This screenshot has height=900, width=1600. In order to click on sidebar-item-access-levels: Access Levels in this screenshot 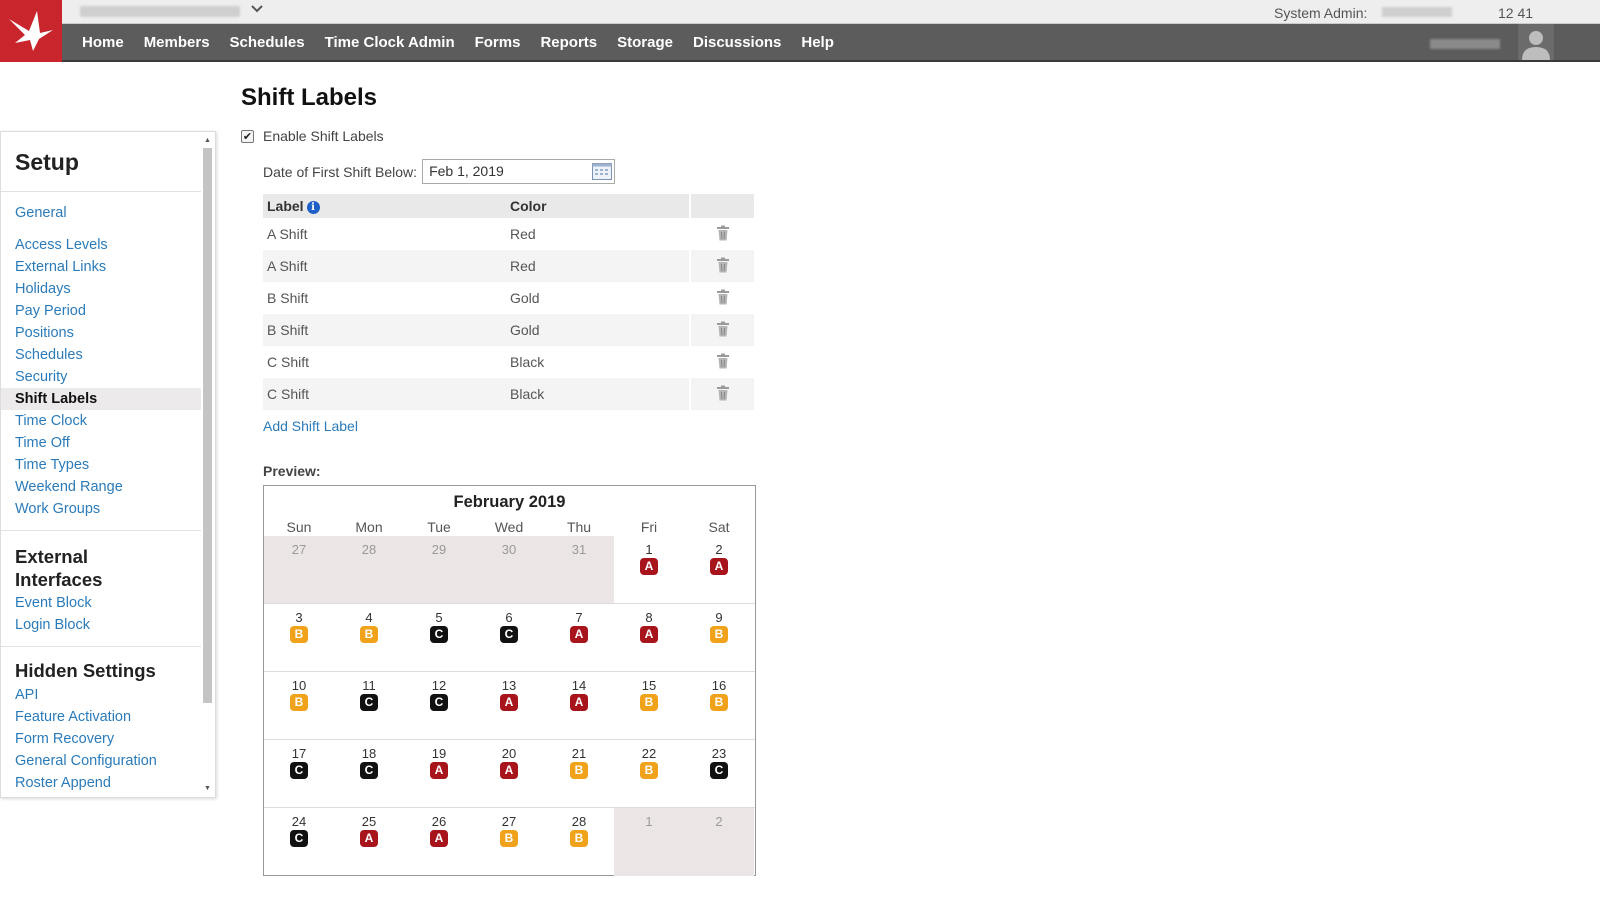, I will do `click(101, 245)`.